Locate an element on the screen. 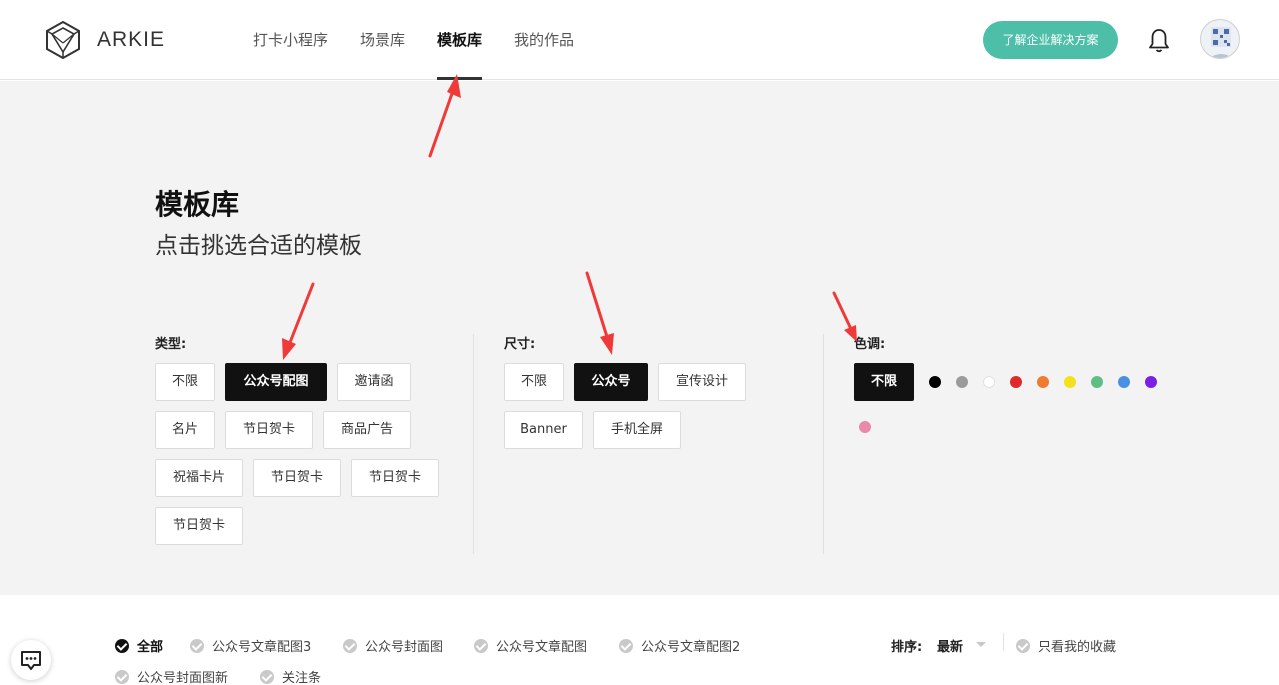 Image resolution: width=1279 pixels, height=685 pixels. category-wechat-cover-new: 公众号封面图新 is located at coordinates (171, 676).